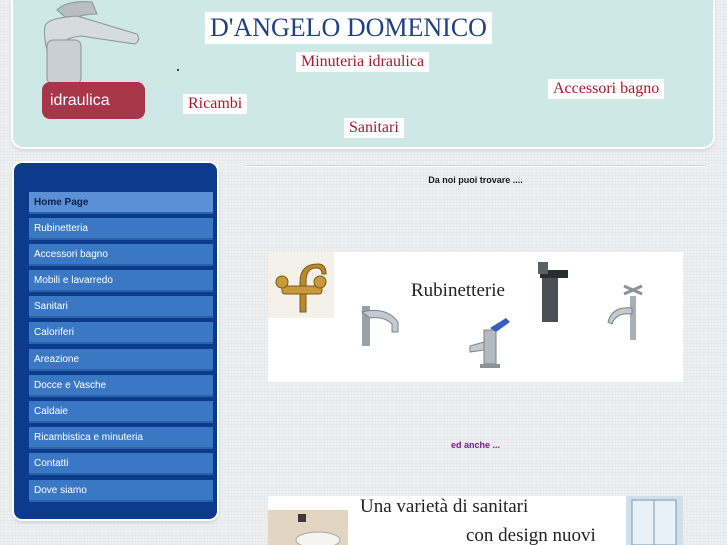 Image resolution: width=727 pixels, height=545 pixels. Describe the element at coordinates (489, 343) in the screenshot. I see `mixer-faucet-icon` at that location.